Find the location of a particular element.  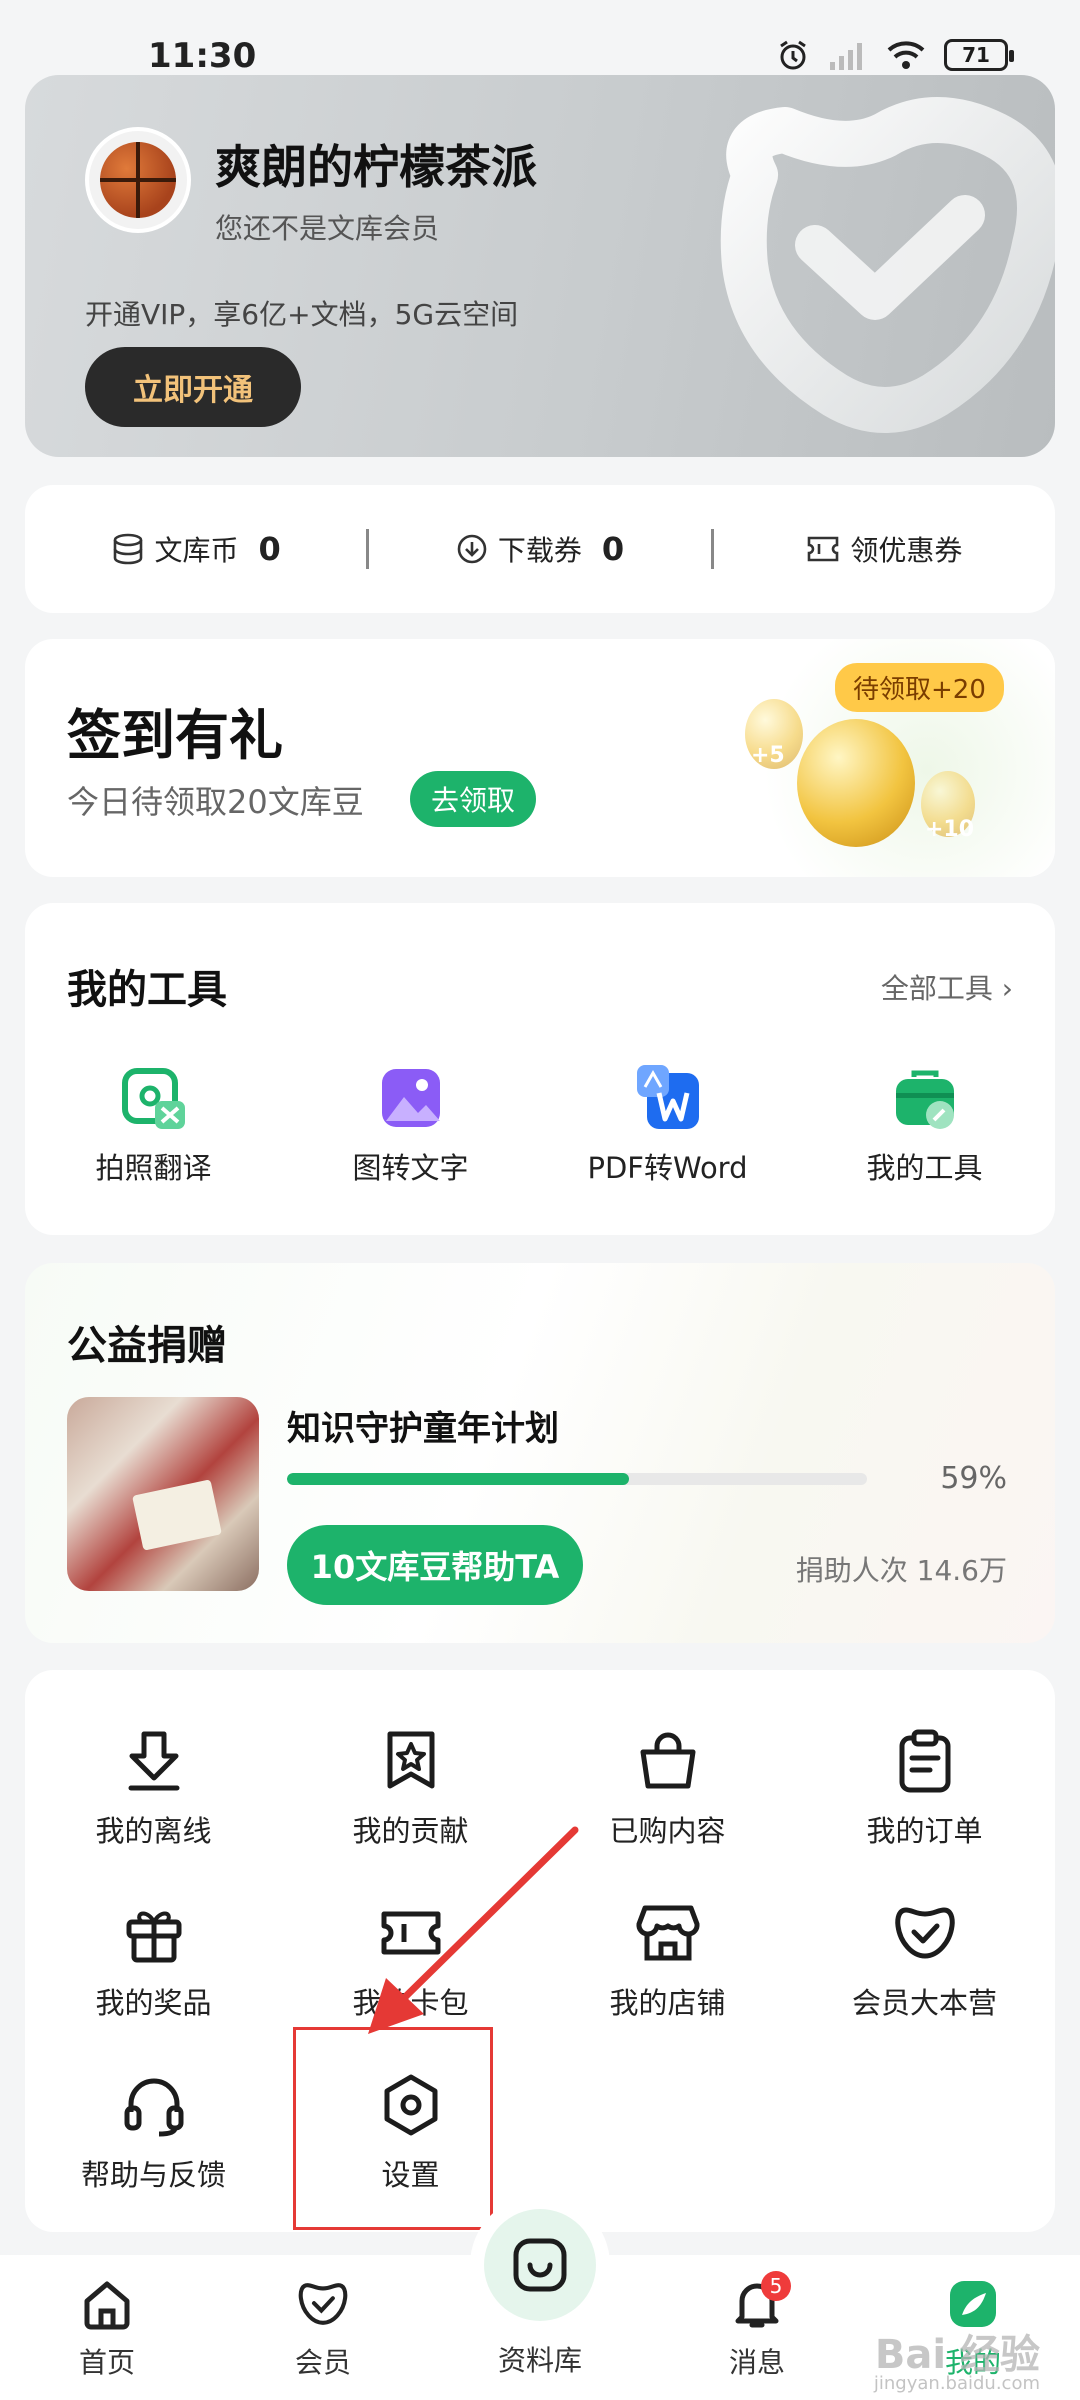

all-tools-link: 全部工具 › is located at coordinates (947, 987).